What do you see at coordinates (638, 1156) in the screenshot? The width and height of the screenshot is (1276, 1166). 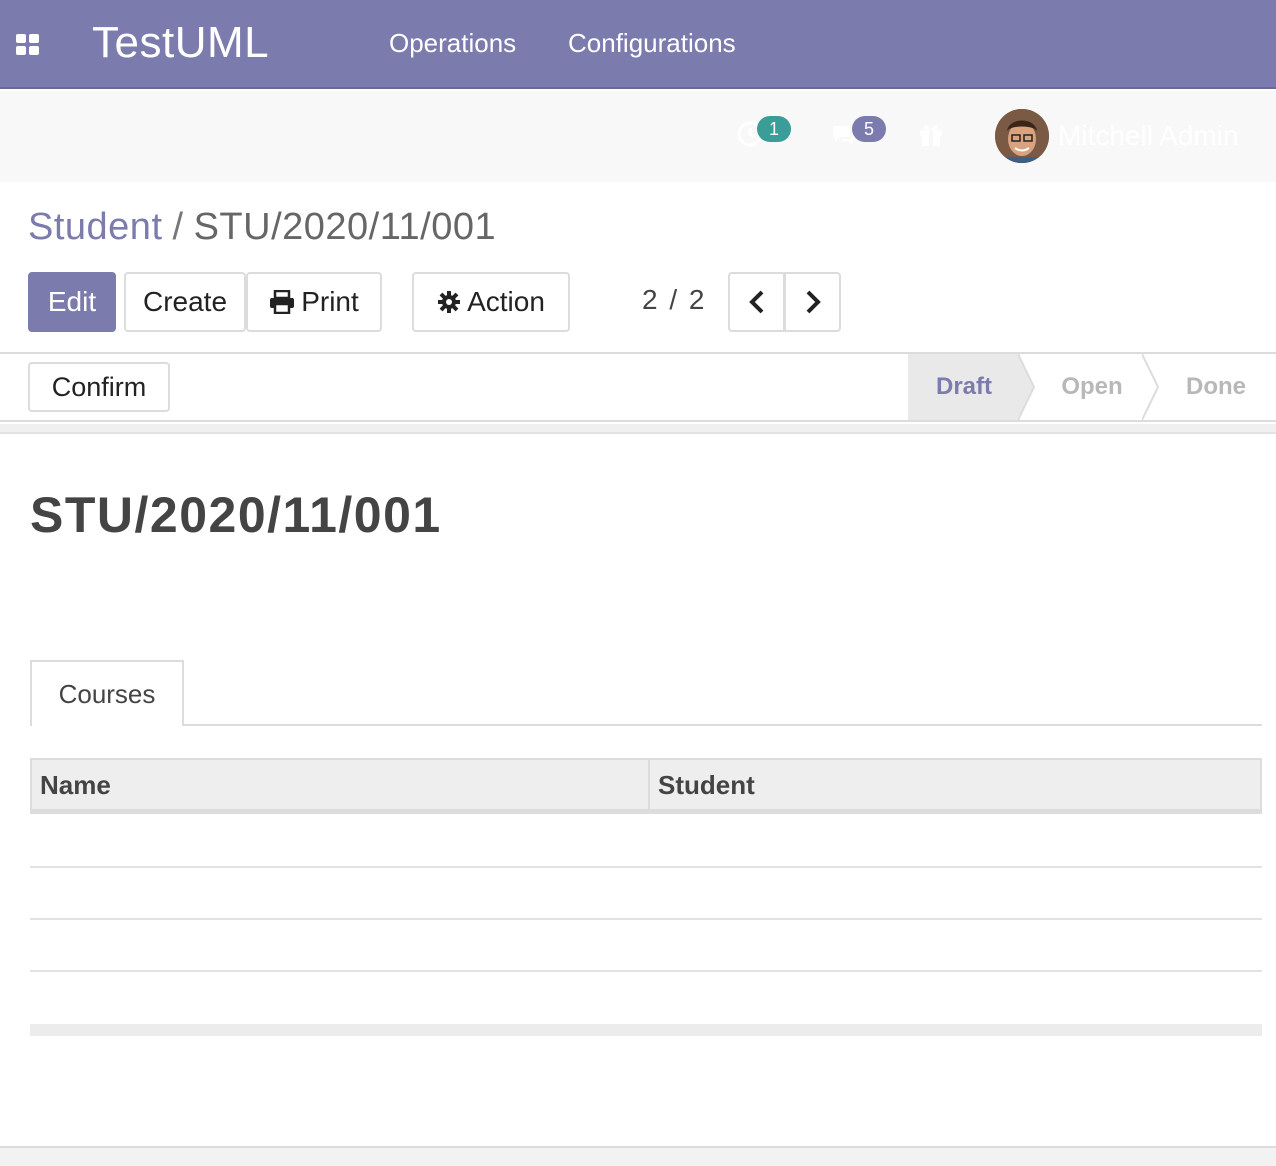 I see `sheet-bottom-border` at bounding box center [638, 1156].